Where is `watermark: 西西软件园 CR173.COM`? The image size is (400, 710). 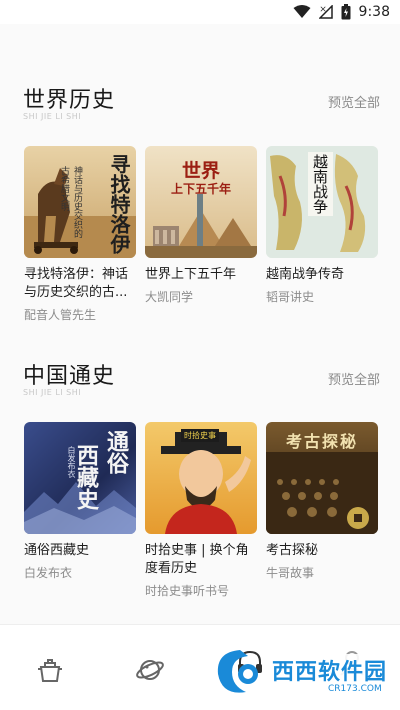
watermark: 西西软件园 CR173.COM is located at coordinates (303, 671).